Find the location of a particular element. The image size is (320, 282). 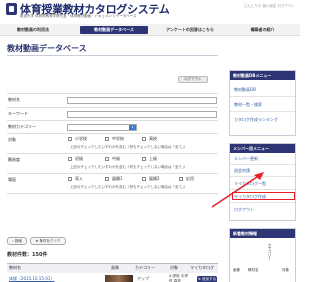

result-thumbnail is located at coordinates (119, 278).